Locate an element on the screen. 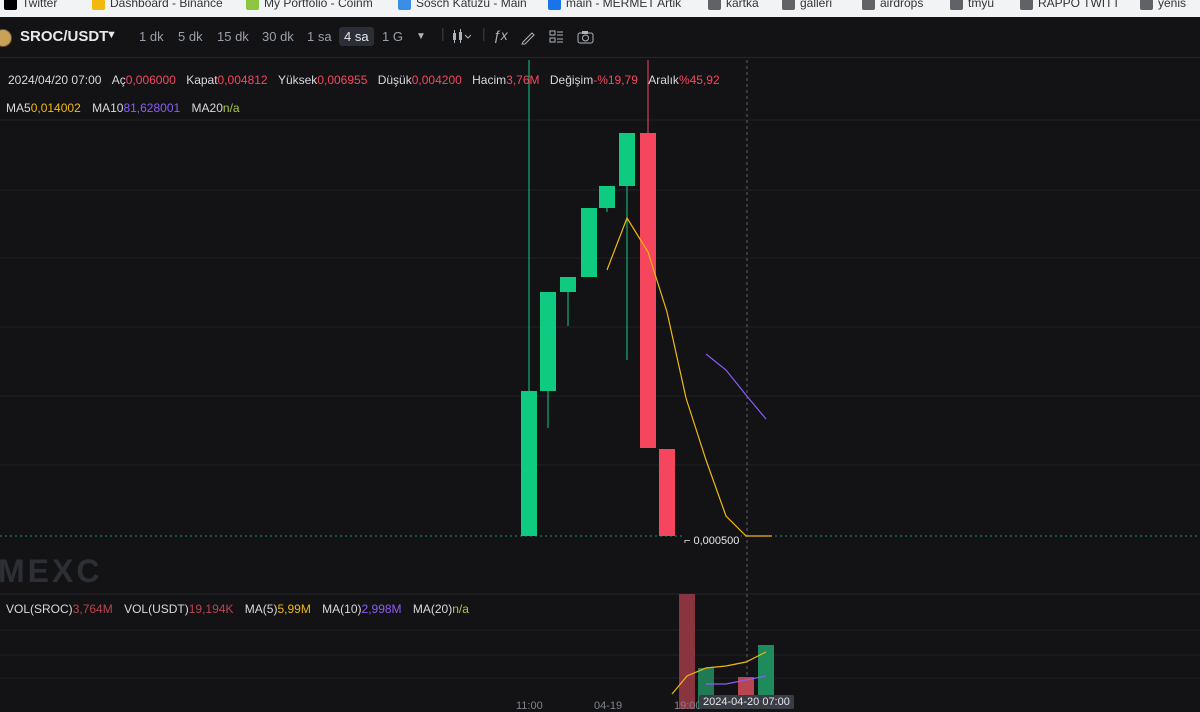 The image size is (1200, 712). ma20-label: MA20 is located at coordinates (207, 108).